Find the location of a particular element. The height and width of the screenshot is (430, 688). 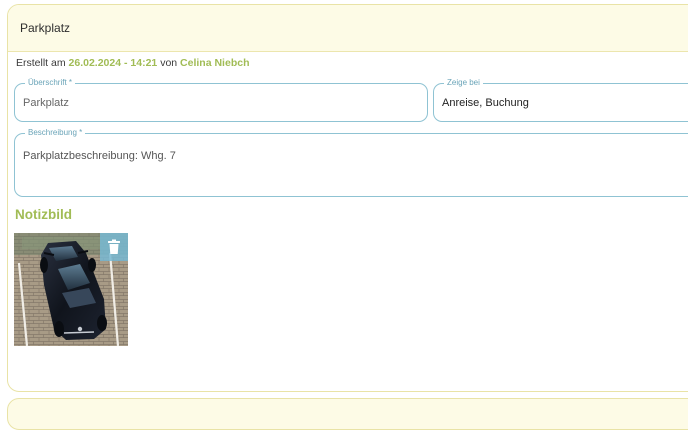

created-prefix: Erstellt am is located at coordinates (41, 63).